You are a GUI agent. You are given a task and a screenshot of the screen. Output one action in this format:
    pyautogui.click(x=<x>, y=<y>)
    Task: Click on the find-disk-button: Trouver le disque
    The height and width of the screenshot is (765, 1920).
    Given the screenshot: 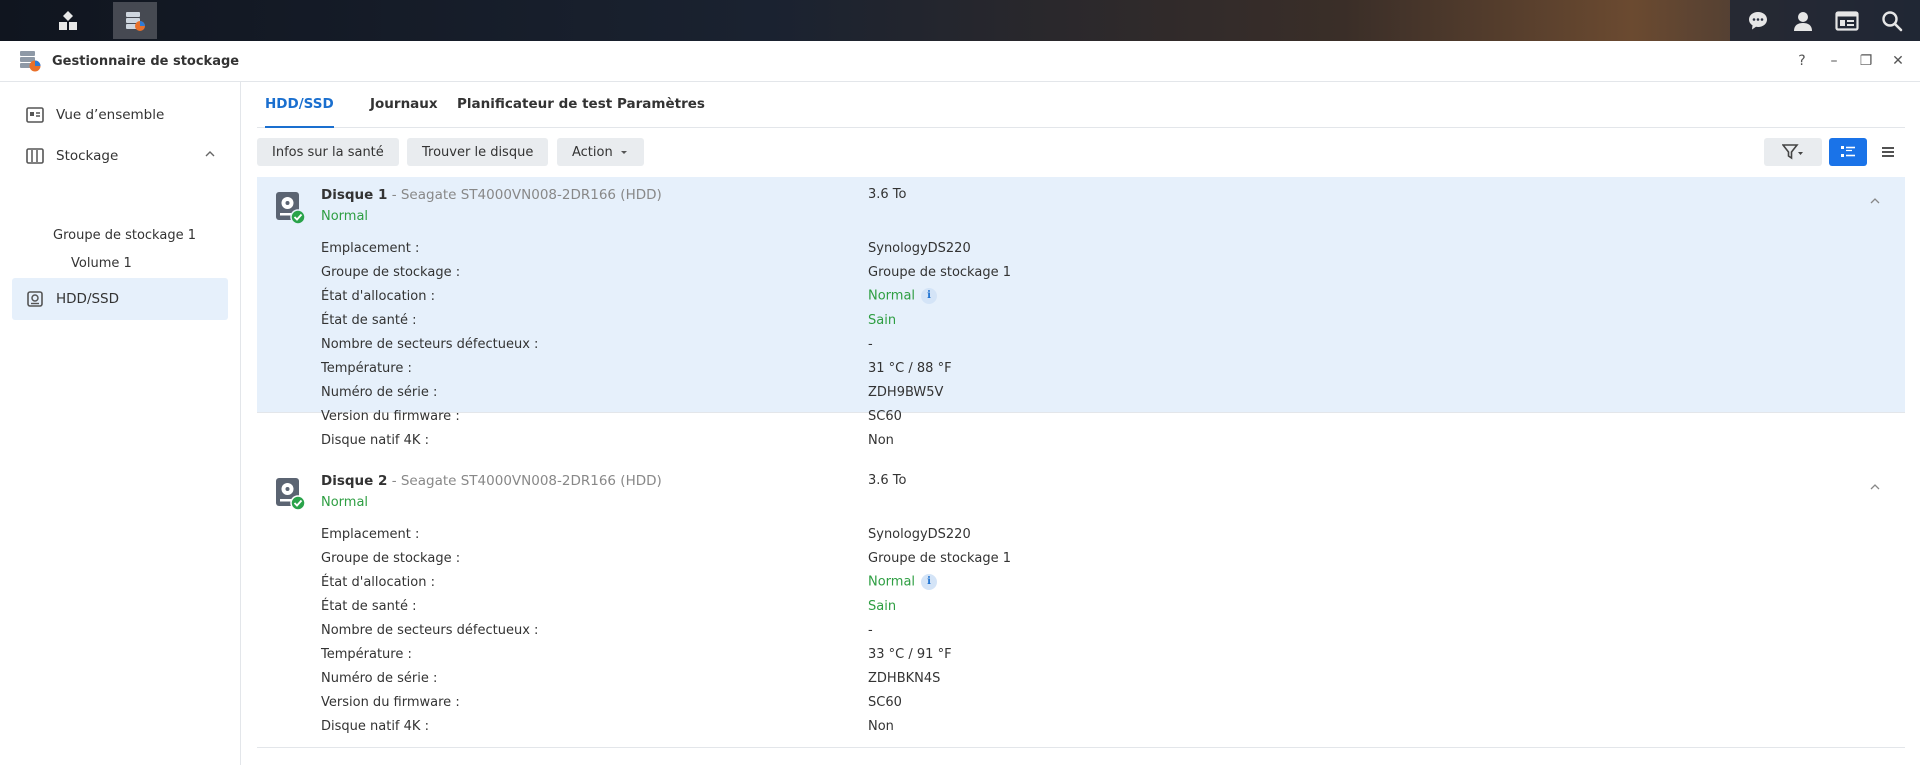 What is the action you would take?
    pyautogui.click(x=478, y=152)
    